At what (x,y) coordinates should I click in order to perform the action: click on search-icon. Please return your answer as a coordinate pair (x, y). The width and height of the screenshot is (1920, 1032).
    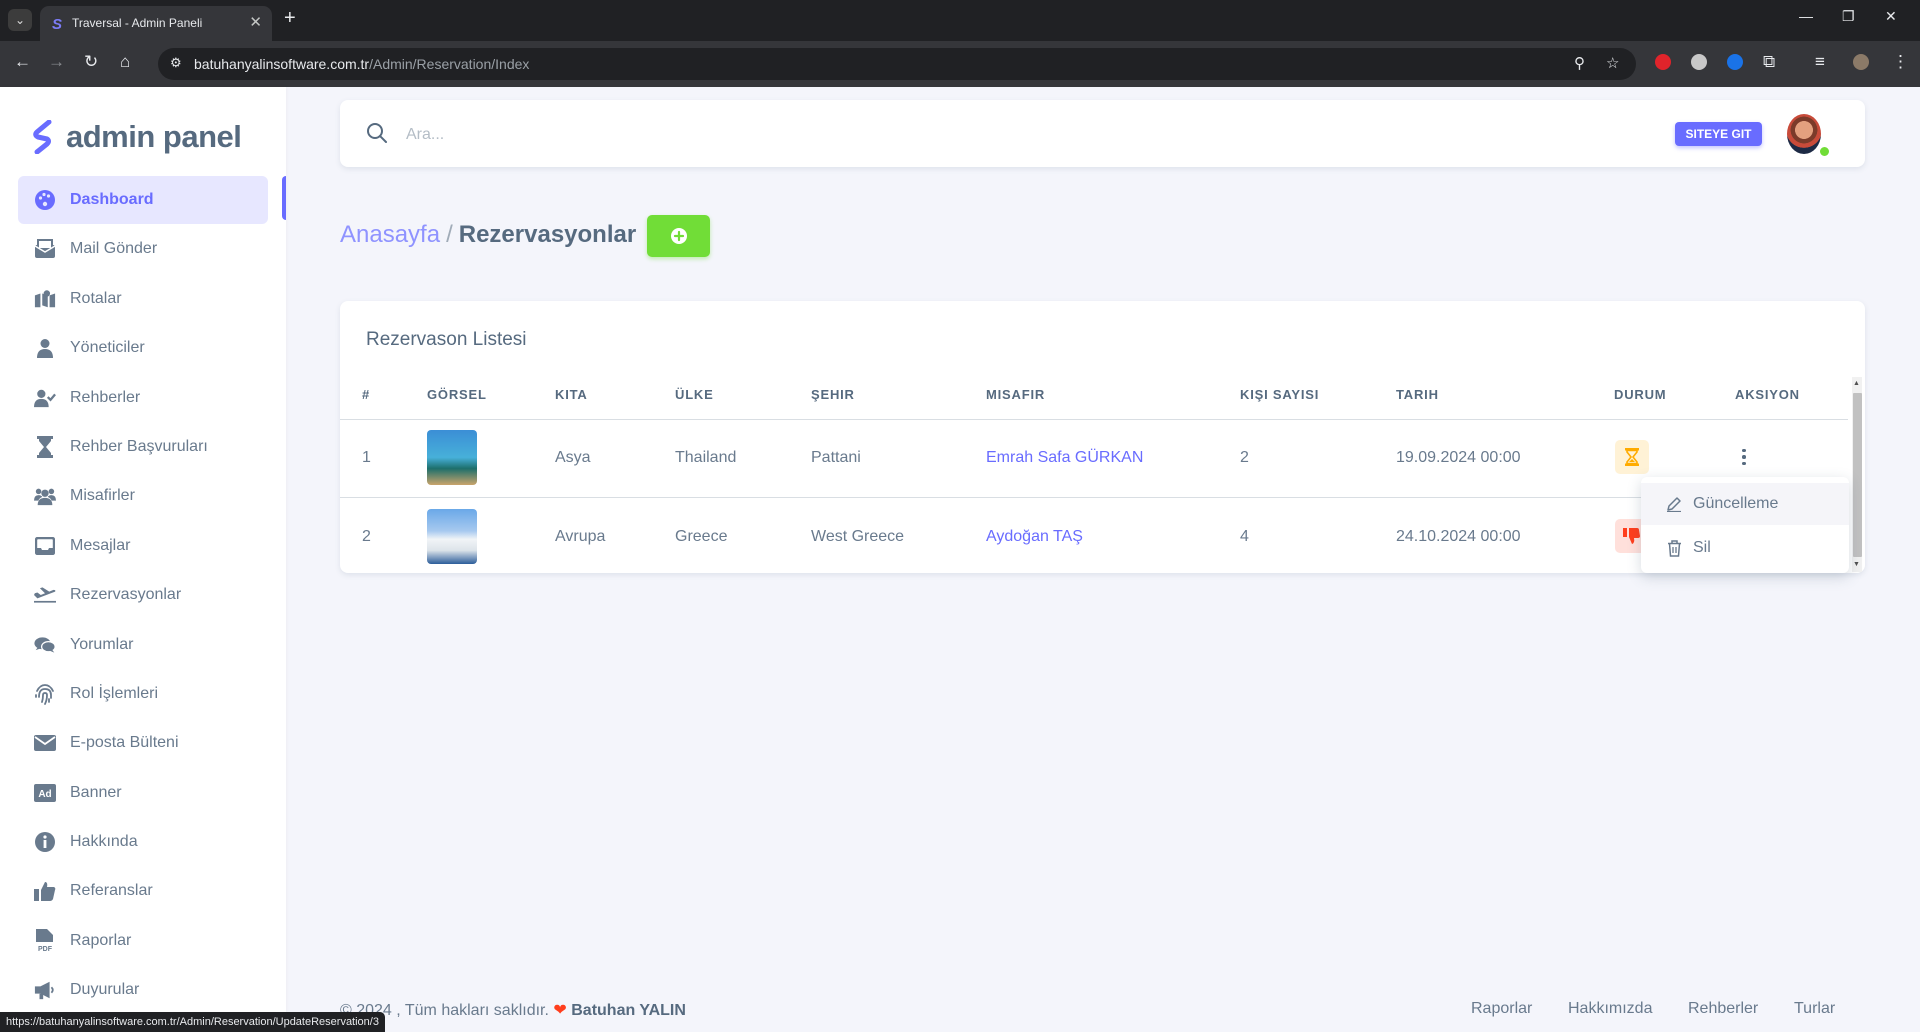
    Looking at the image, I should click on (377, 133).